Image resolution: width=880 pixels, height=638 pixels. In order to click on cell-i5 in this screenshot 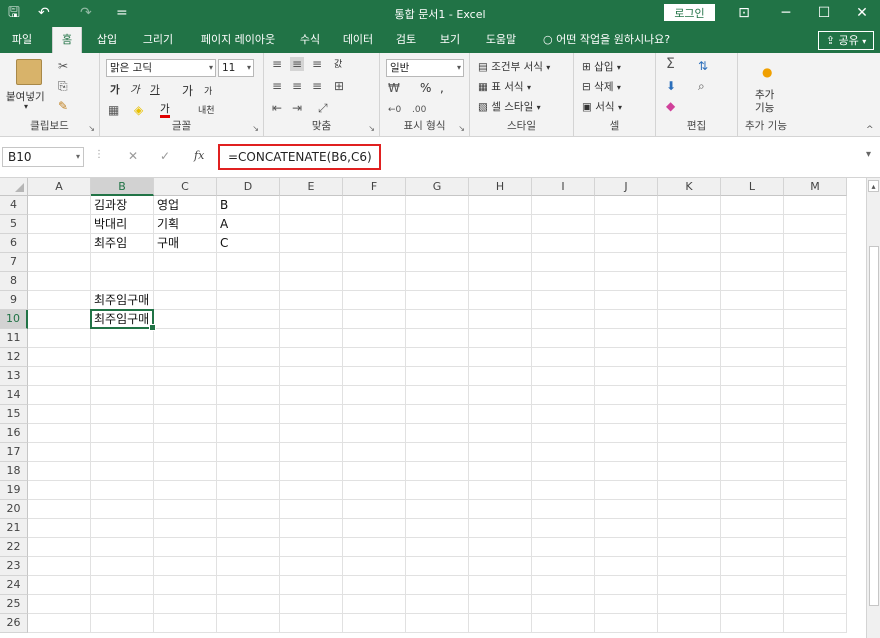, I will do `click(563, 224)`.